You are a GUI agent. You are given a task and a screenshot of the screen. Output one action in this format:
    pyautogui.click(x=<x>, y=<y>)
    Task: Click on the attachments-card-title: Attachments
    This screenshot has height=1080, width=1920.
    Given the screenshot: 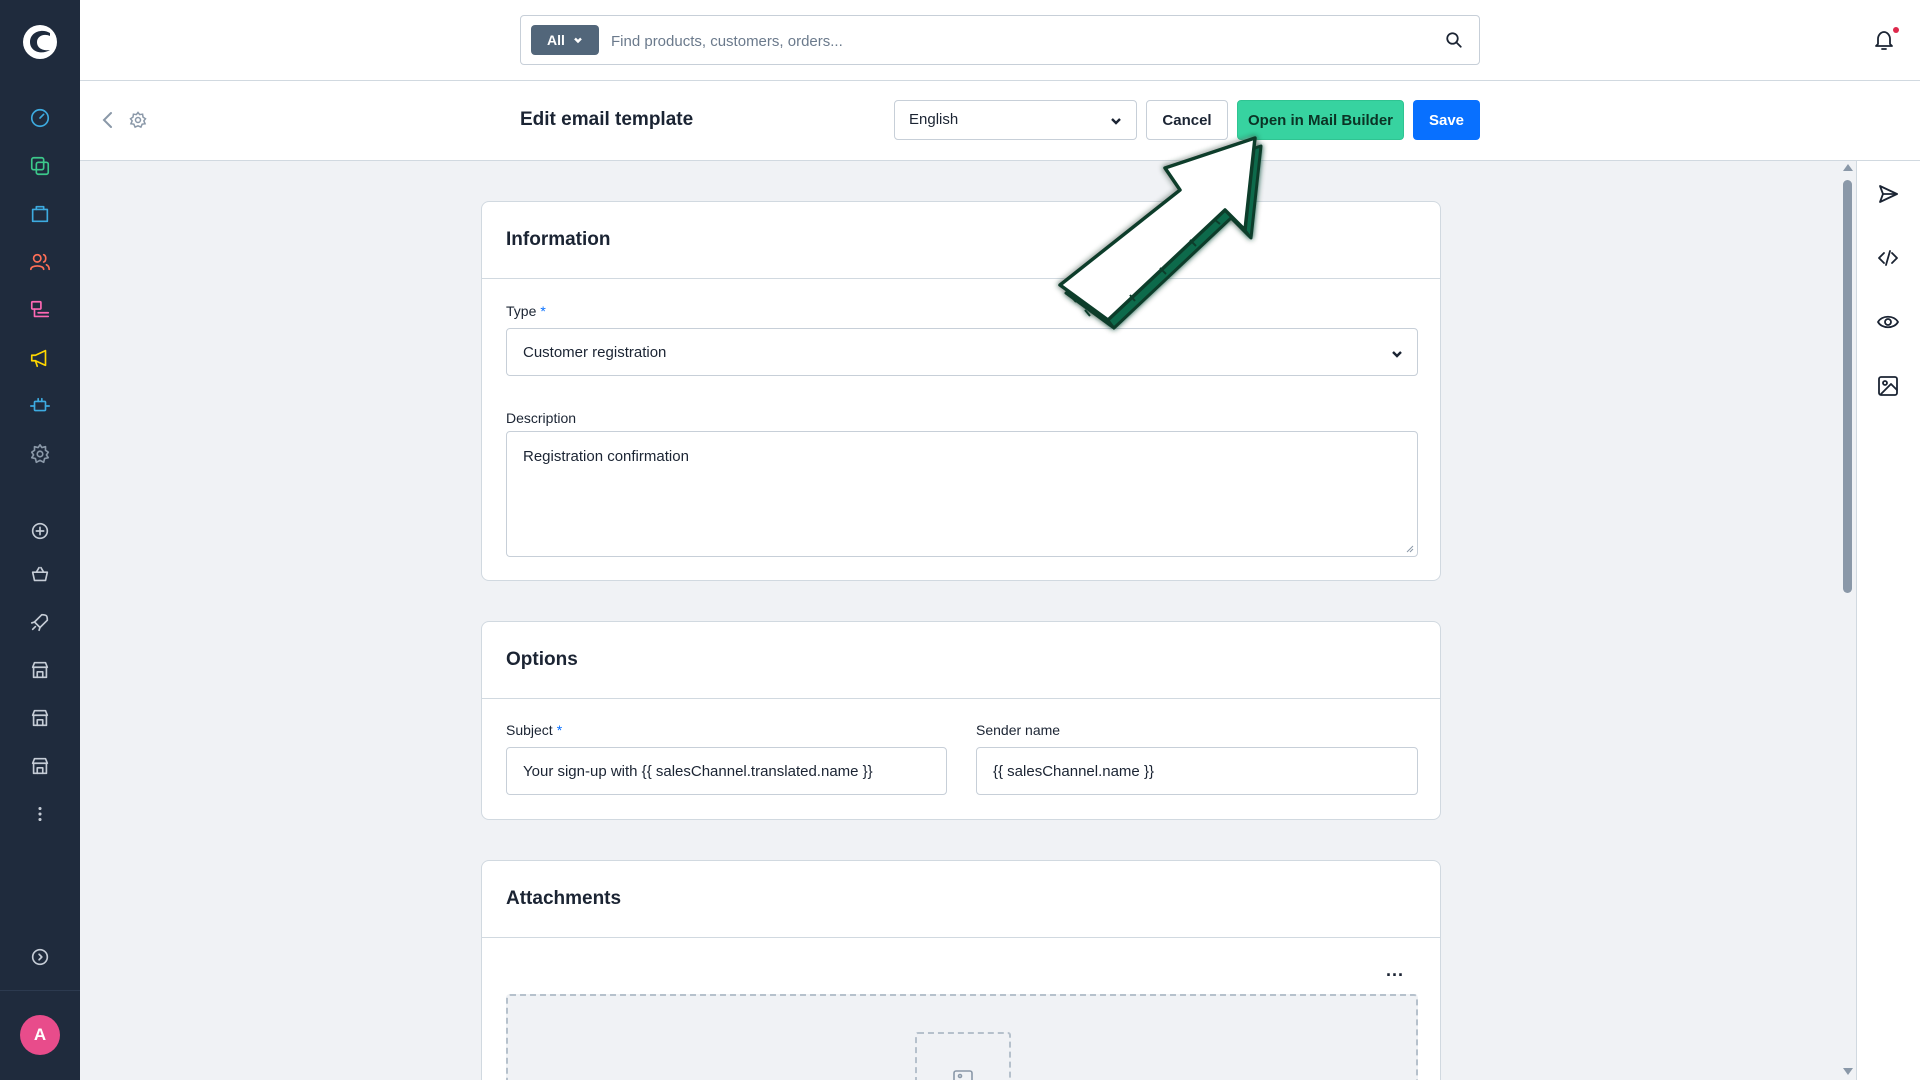 What is the action you would take?
    pyautogui.click(x=961, y=899)
    